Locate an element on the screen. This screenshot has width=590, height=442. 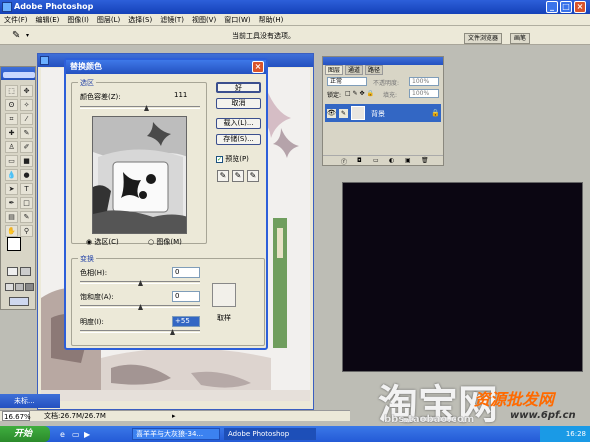
pen-tool-icon: ✒ is located at coordinates (11, 203).